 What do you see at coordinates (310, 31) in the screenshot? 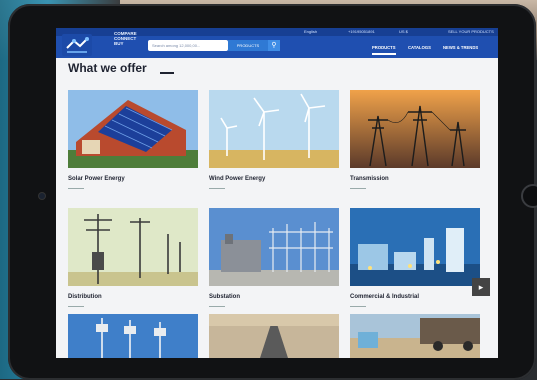
I see `language-select: English` at bounding box center [310, 31].